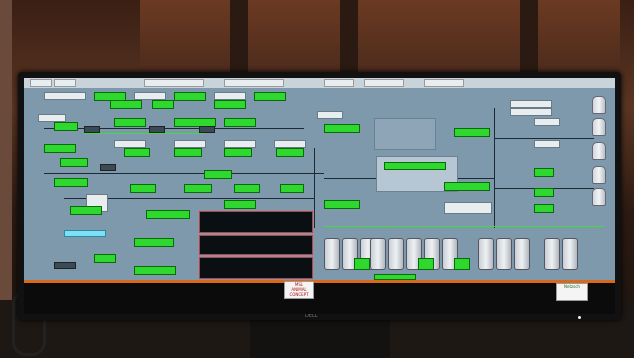 The width and height of the screenshot is (634, 358). I want to click on power-led-icon, so click(579, 317).